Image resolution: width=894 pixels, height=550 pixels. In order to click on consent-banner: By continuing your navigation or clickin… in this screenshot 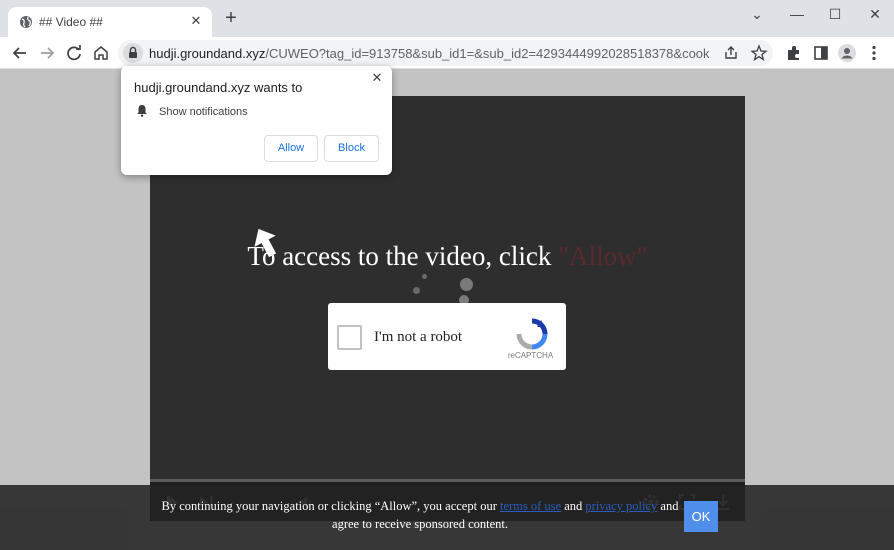, I will do `click(447, 517)`.